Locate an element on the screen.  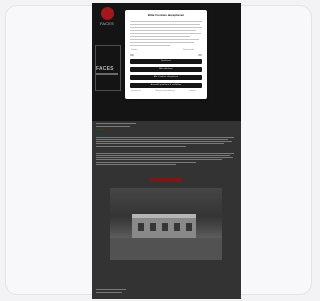
privacy-policy-link: Datenschutzerklärung is located at coordinates (164, 91).